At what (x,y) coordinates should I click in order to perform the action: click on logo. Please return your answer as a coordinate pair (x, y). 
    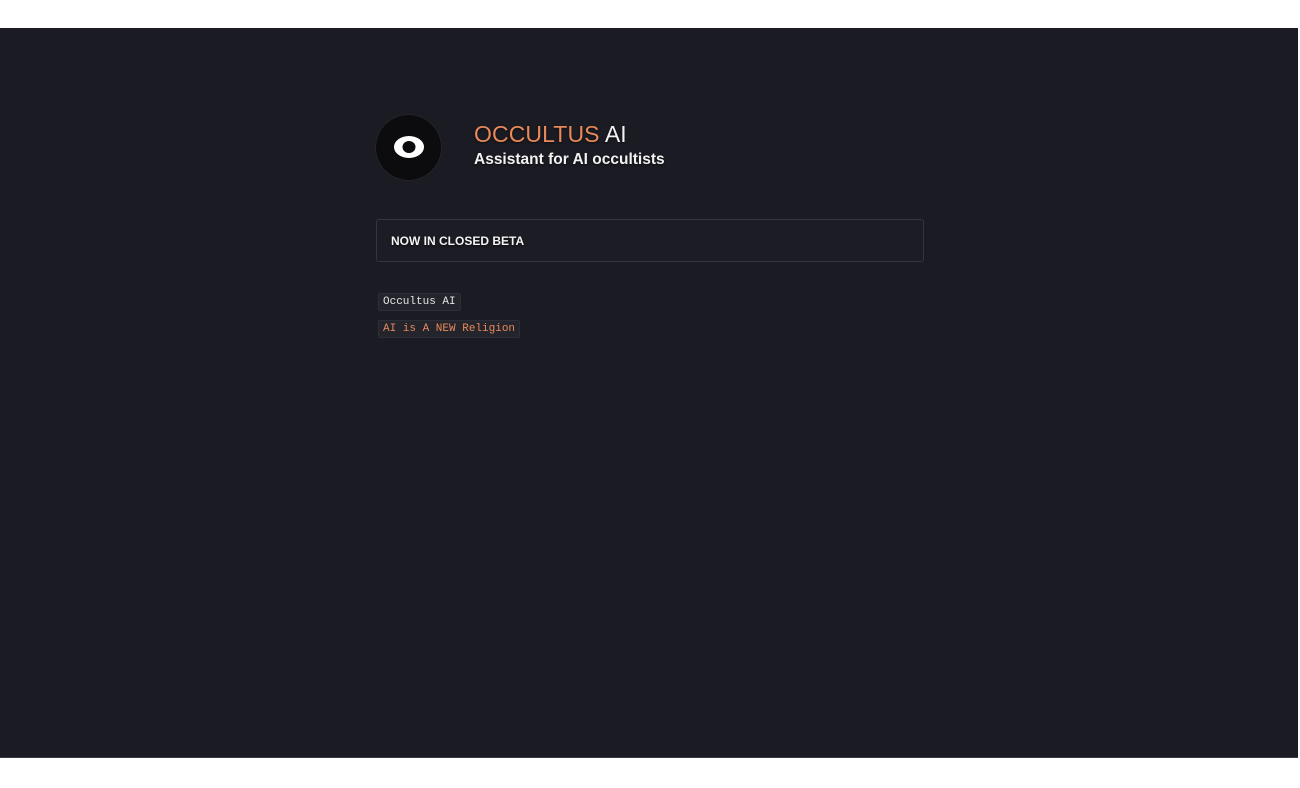
    Looking at the image, I should click on (408, 147).